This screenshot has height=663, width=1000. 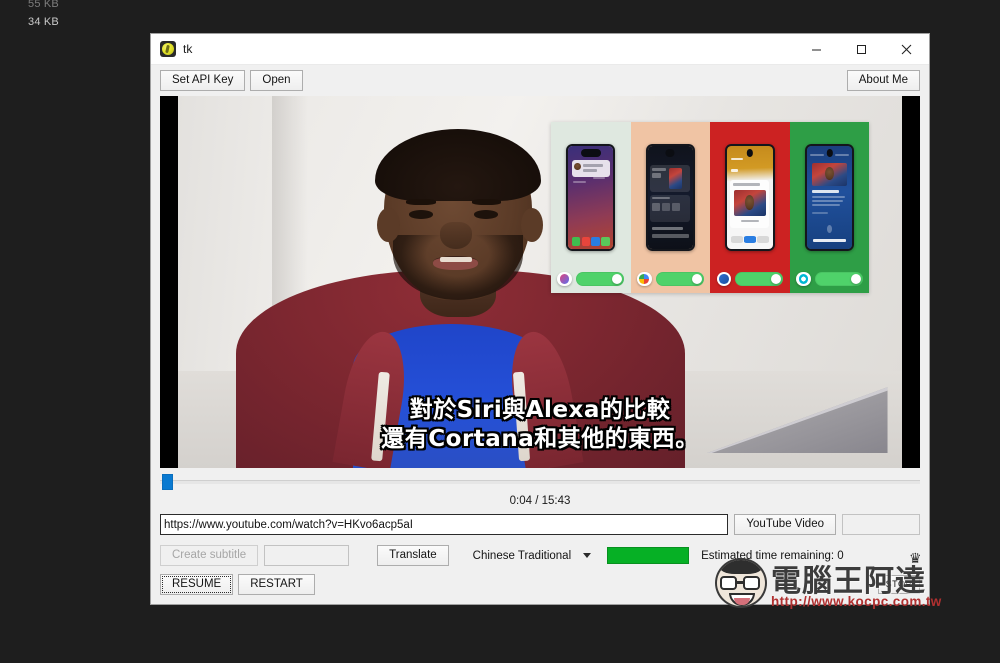 I want to click on seek-bar, so click(x=540, y=482).